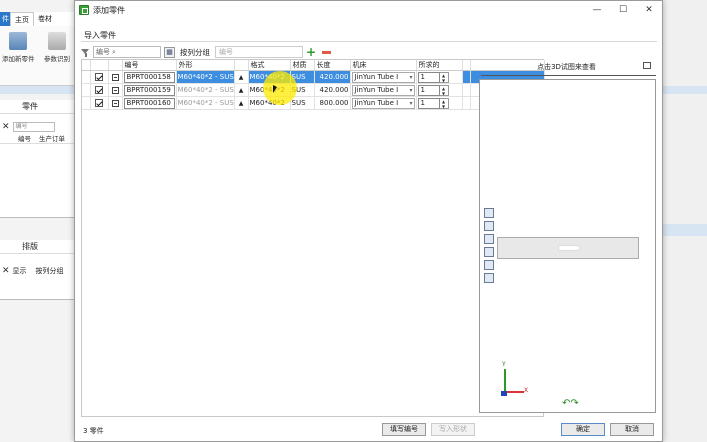 This screenshot has height=442, width=707. I want to click on minimize-button: —, so click(597, 10).